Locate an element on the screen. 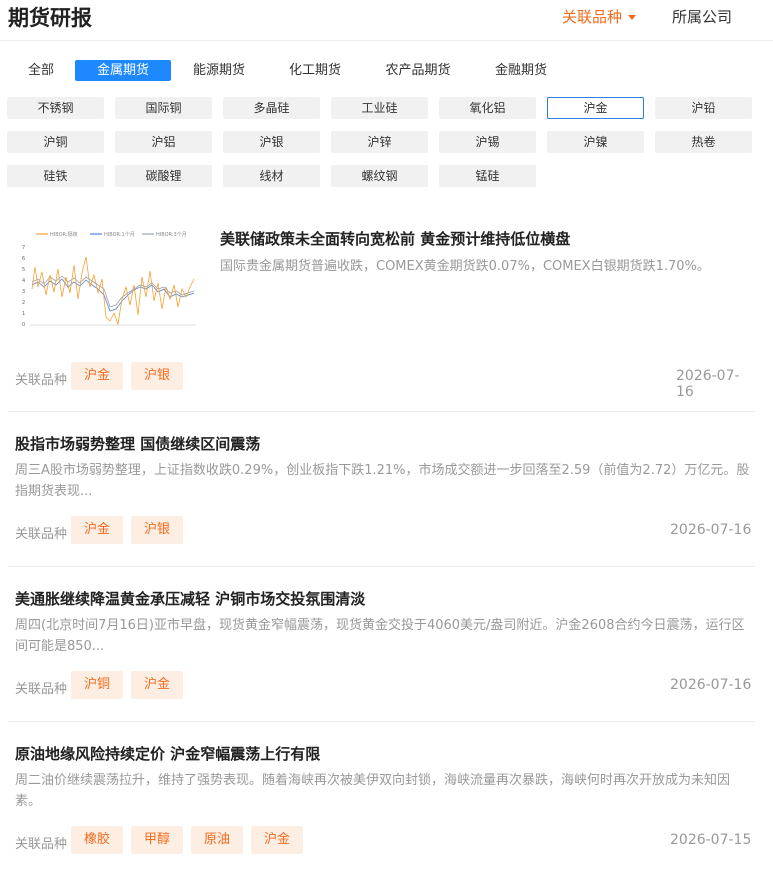 The image size is (773, 869). article-title: 美联储政策未全面转向宽松前 黄金预计维持低位横盘 is located at coordinates (395, 238).